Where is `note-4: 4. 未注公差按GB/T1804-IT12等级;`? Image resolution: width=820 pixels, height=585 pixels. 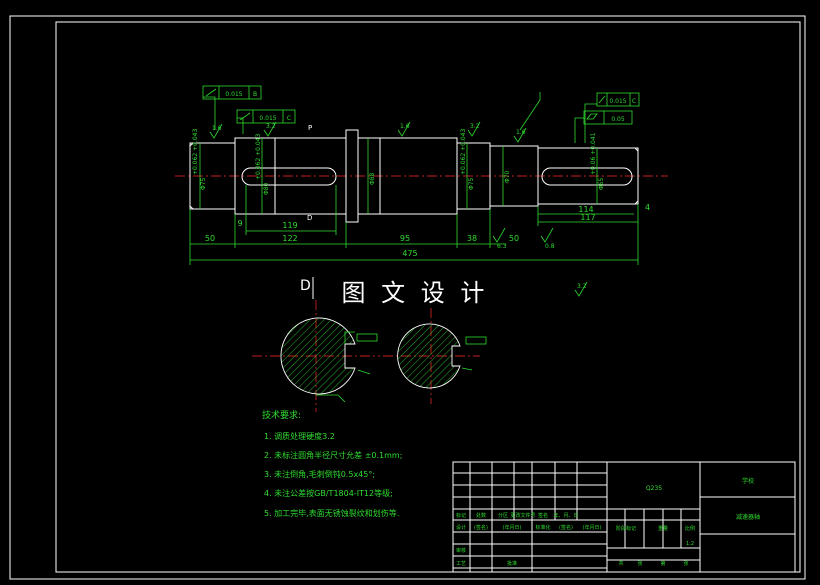
note-4: 4. 未注公差按GB/T1804-IT12等级; is located at coordinates (328, 493).